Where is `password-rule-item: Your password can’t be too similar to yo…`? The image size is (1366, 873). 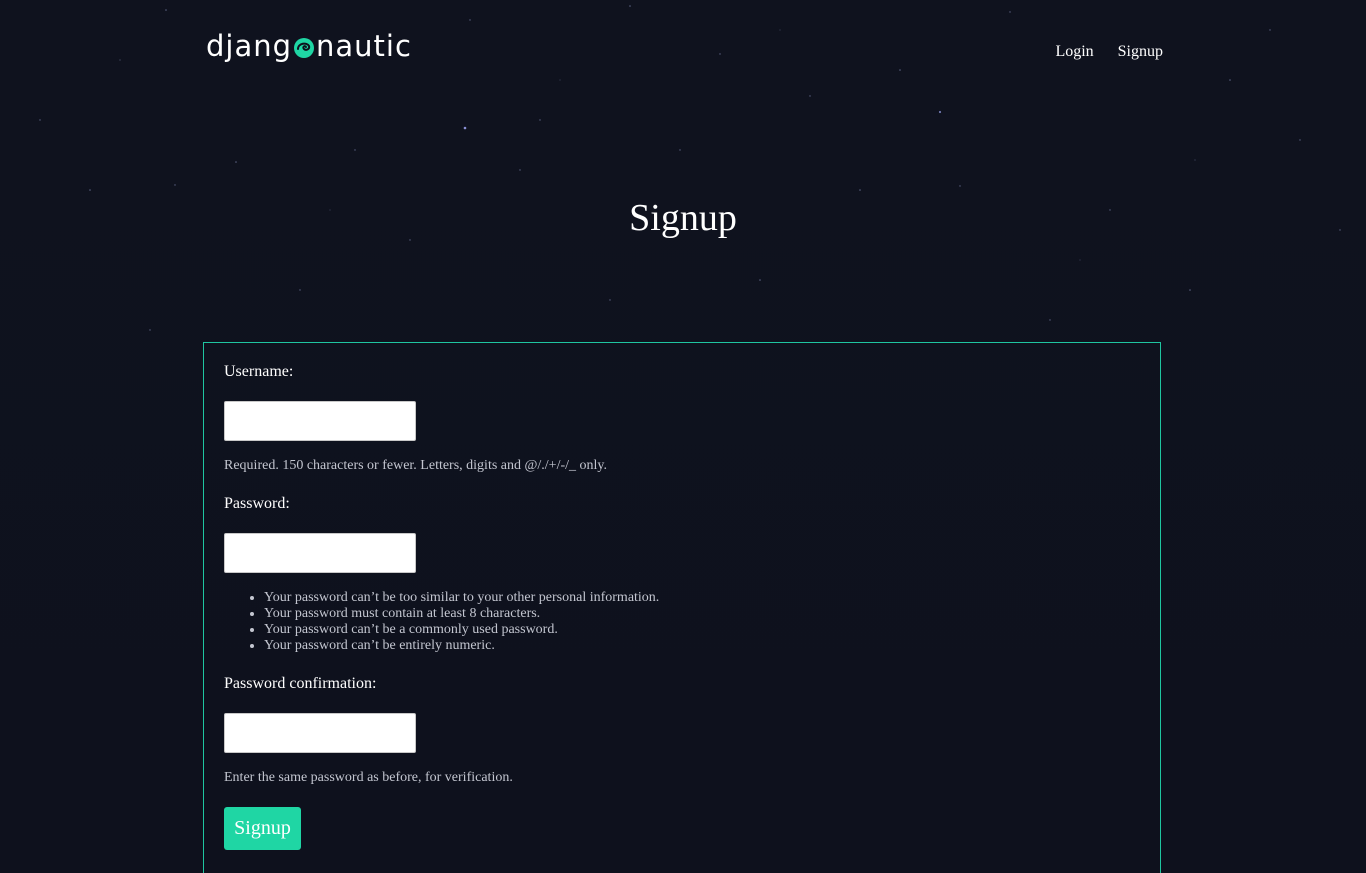 password-rule-item: Your password can’t be too similar to yo… is located at coordinates (461, 598).